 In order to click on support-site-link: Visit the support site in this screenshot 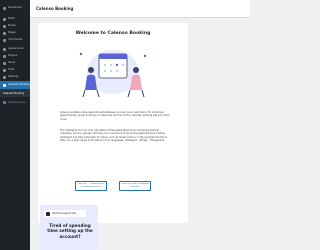, I will do `click(65, 213)`.